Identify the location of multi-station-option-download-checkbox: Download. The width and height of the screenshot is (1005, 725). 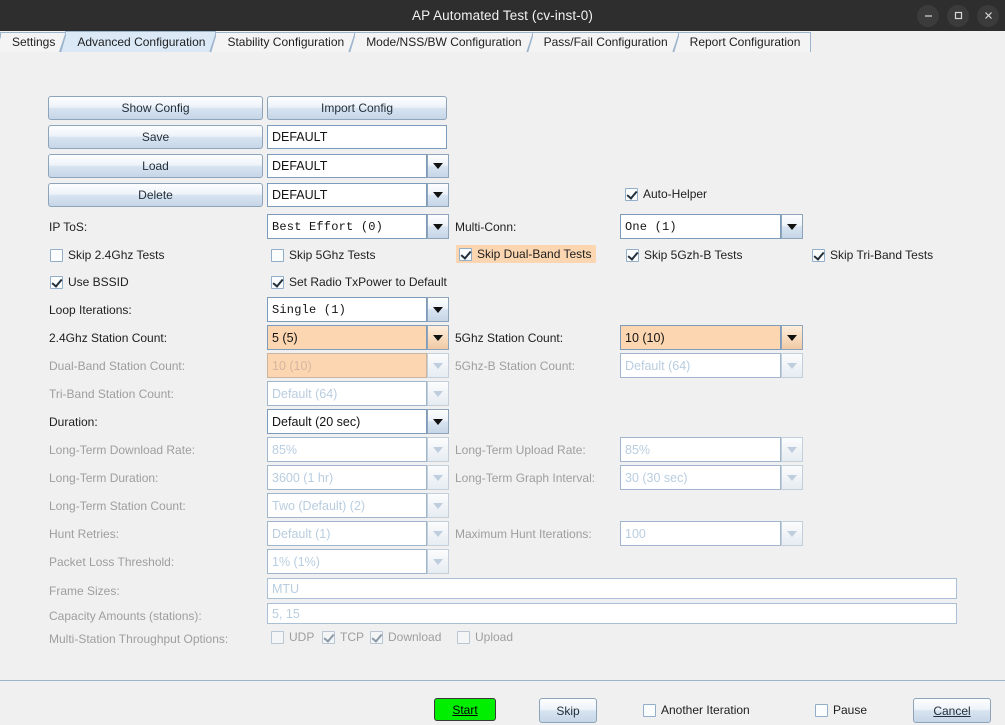
(405, 637).